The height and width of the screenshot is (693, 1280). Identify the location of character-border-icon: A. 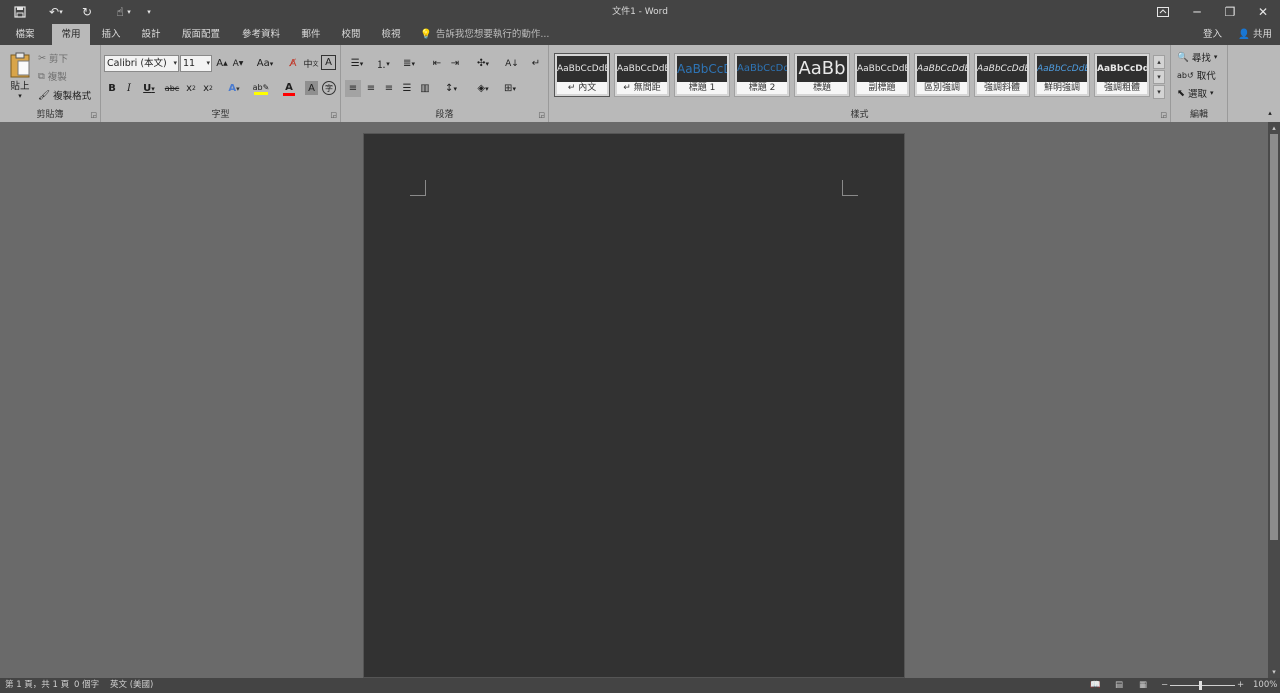
(328, 62).